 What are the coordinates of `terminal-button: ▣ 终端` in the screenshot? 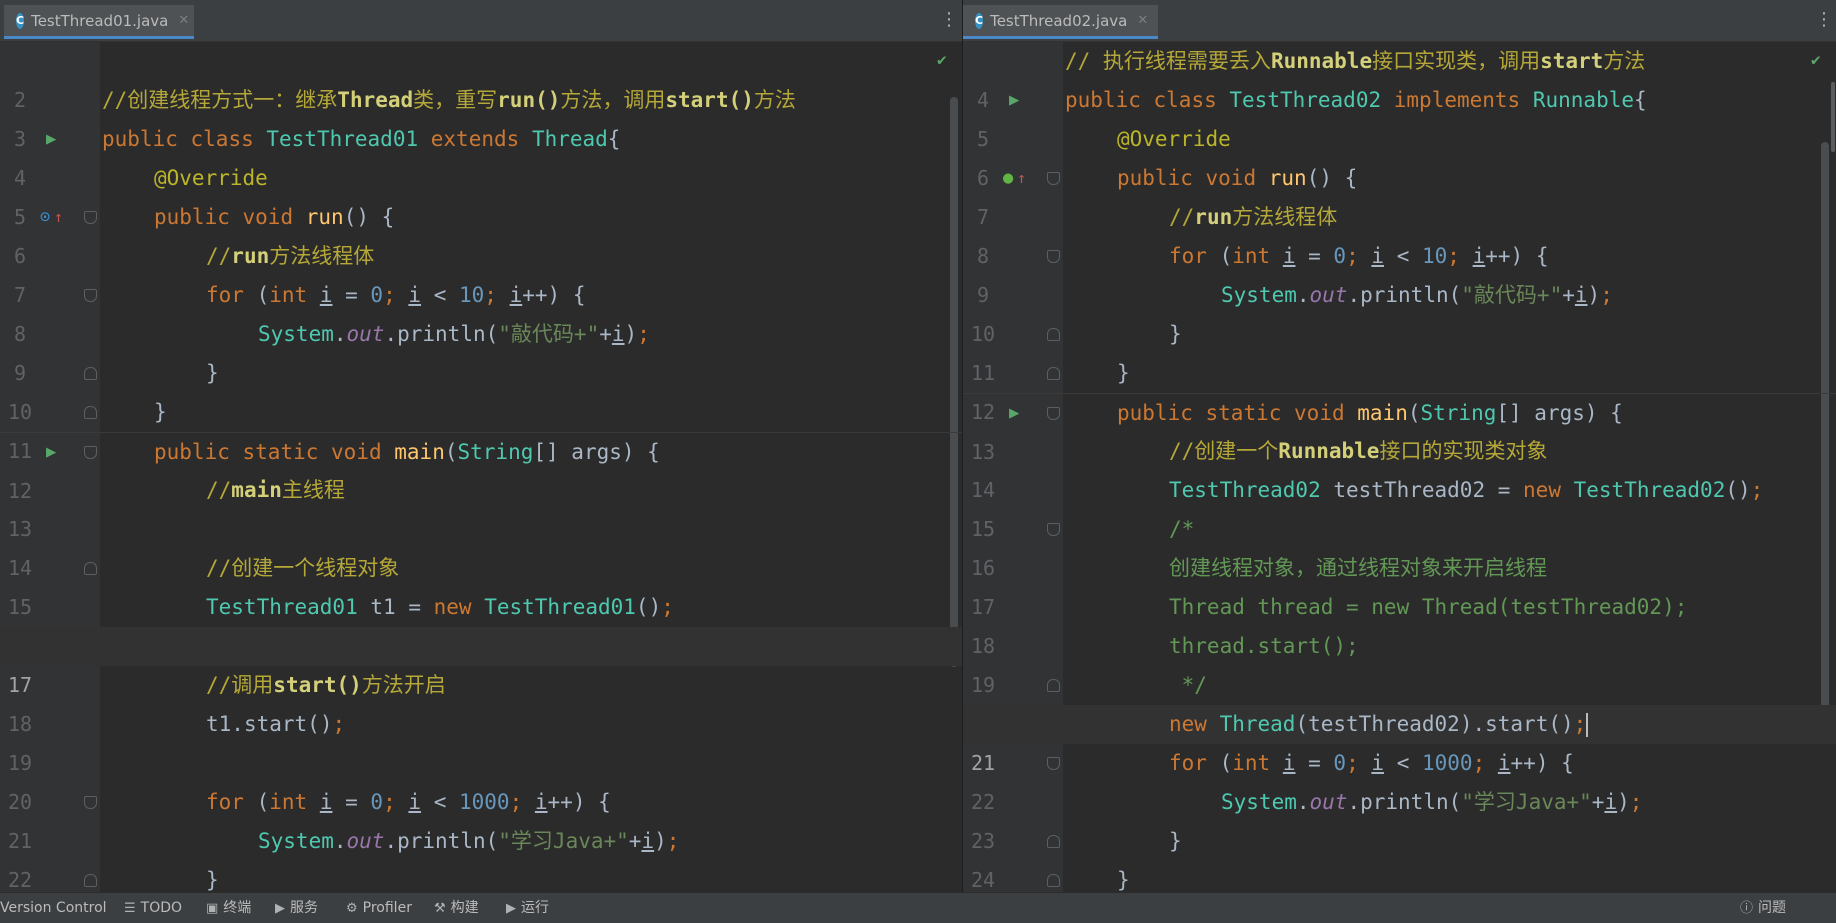 It's located at (228, 908).